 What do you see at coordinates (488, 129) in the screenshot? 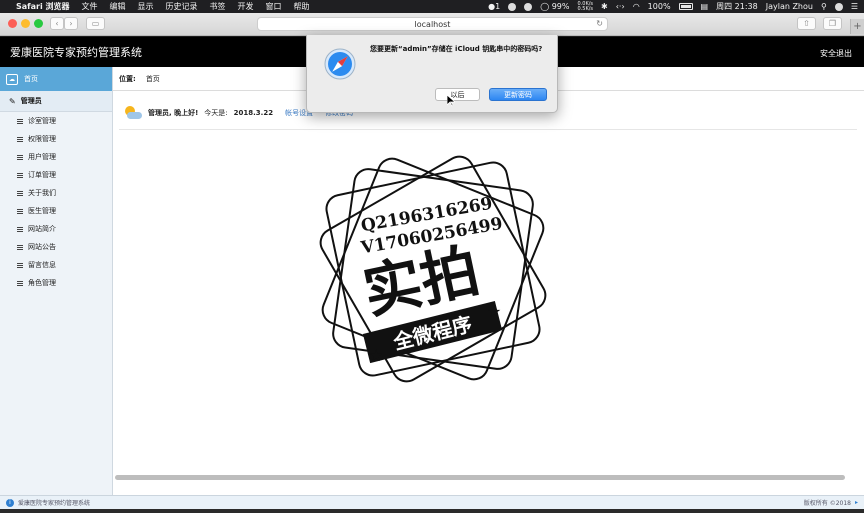
I see `divider` at bounding box center [488, 129].